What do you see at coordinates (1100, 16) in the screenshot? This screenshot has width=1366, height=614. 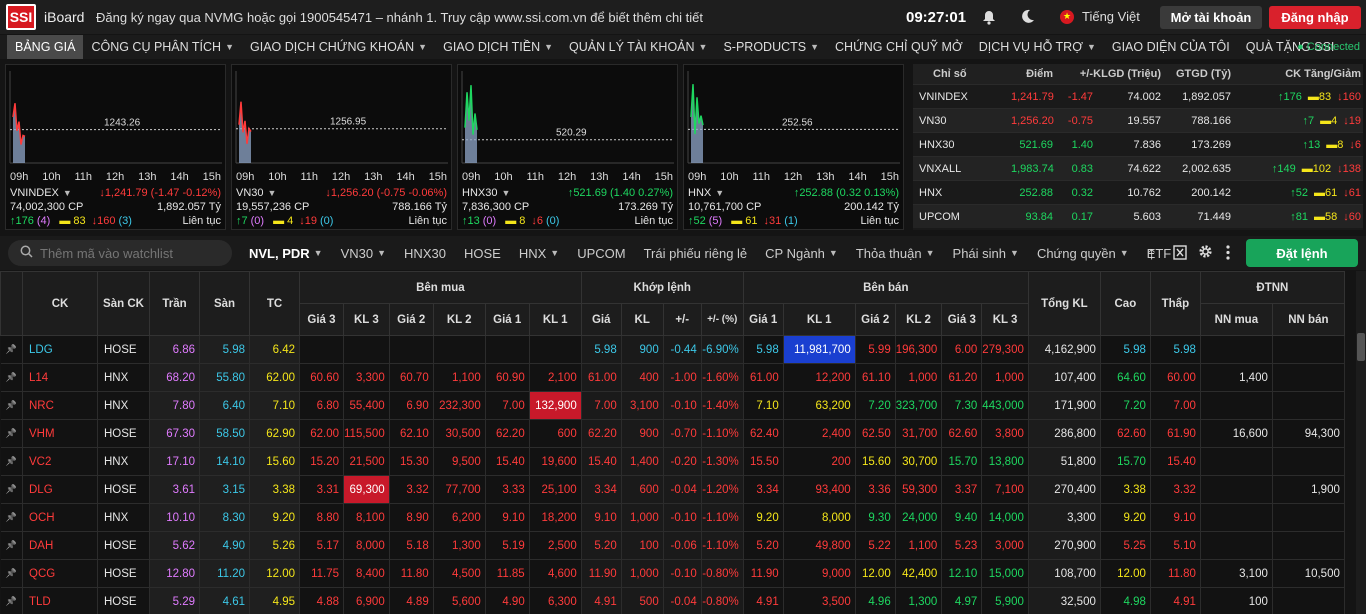 I see `language-selector: ★ Tiếng Việt` at bounding box center [1100, 16].